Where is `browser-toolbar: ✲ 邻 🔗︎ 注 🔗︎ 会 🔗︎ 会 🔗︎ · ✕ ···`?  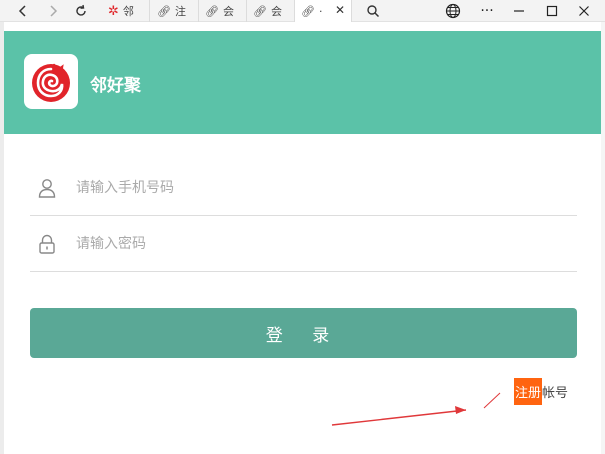 browser-toolbar: ✲ 邻 🔗︎ 注 🔗︎ 会 🔗︎ 会 🔗︎ · ✕ ··· is located at coordinates (302, 11).